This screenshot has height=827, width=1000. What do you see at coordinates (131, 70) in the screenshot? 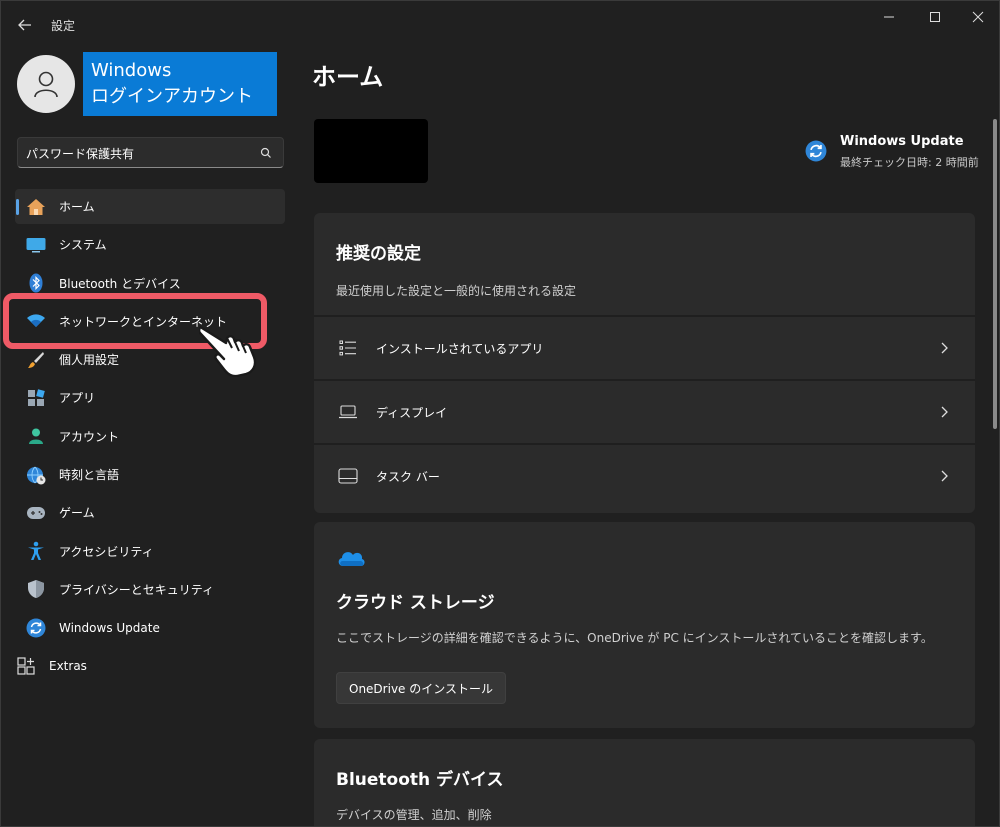
I see `account-name-line1: Windows` at bounding box center [131, 70].